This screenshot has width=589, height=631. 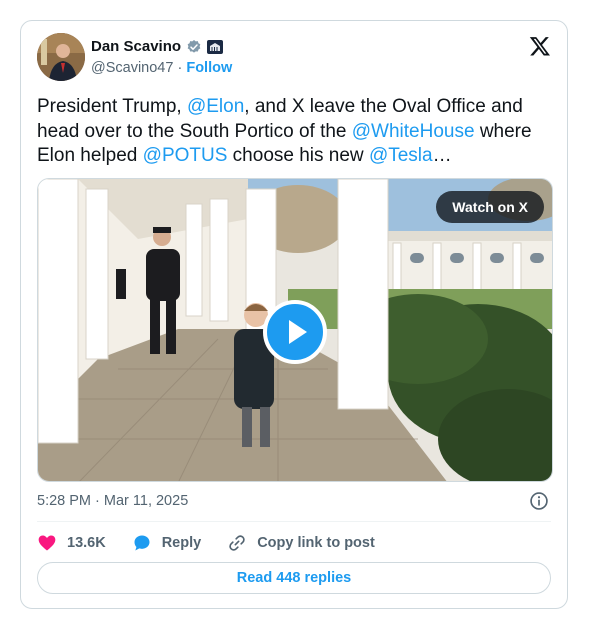 What do you see at coordinates (294, 521) in the screenshot?
I see `divider` at bounding box center [294, 521].